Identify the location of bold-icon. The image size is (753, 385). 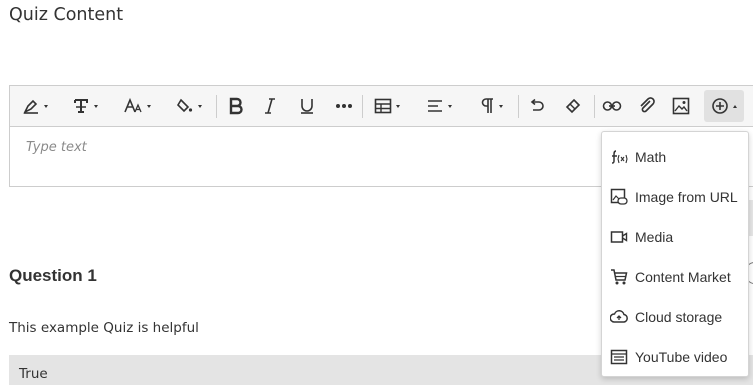
(236, 106).